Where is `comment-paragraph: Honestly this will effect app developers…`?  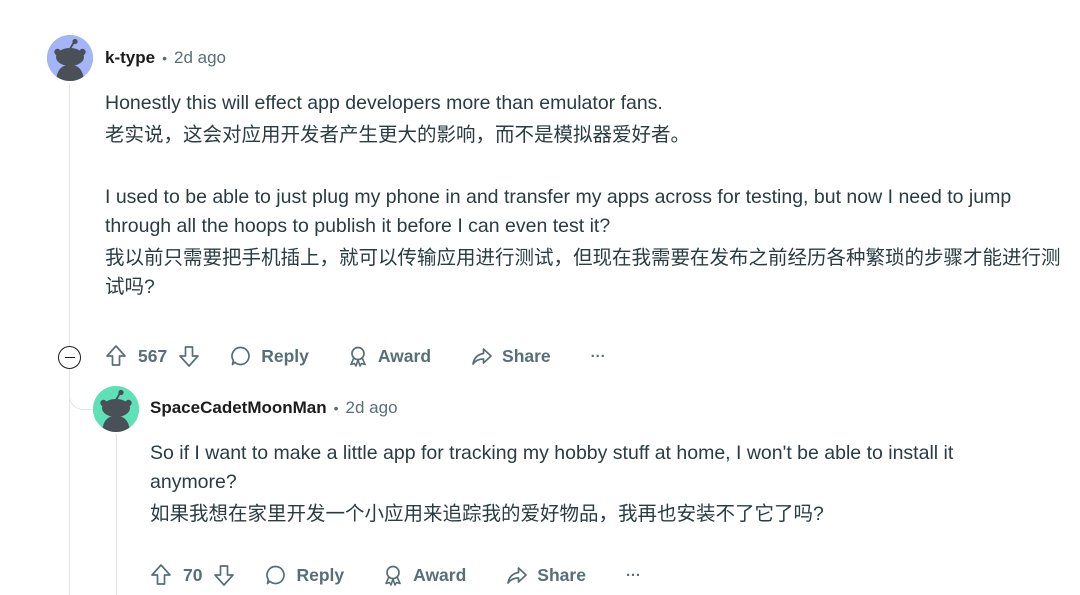
comment-paragraph: Honestly this will effect app developers… is located at coordinates (384, 103).